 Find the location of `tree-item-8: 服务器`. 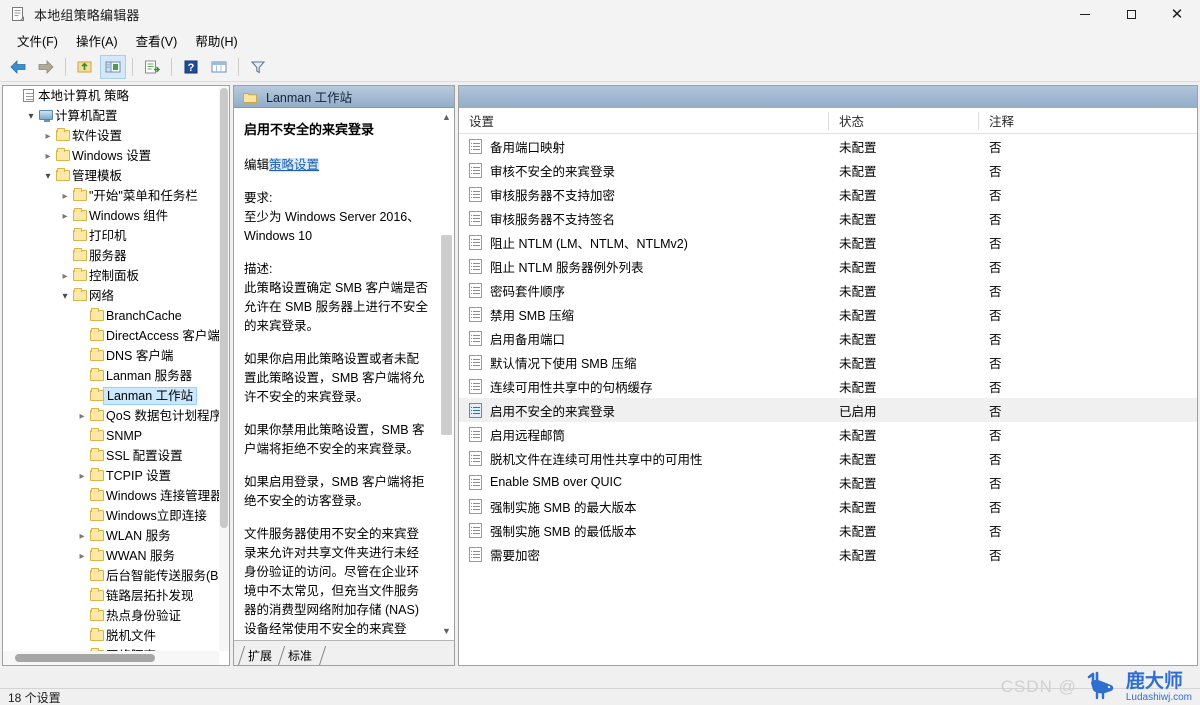

tree-item-8: 服务器 is located at coordinates (111, 256).